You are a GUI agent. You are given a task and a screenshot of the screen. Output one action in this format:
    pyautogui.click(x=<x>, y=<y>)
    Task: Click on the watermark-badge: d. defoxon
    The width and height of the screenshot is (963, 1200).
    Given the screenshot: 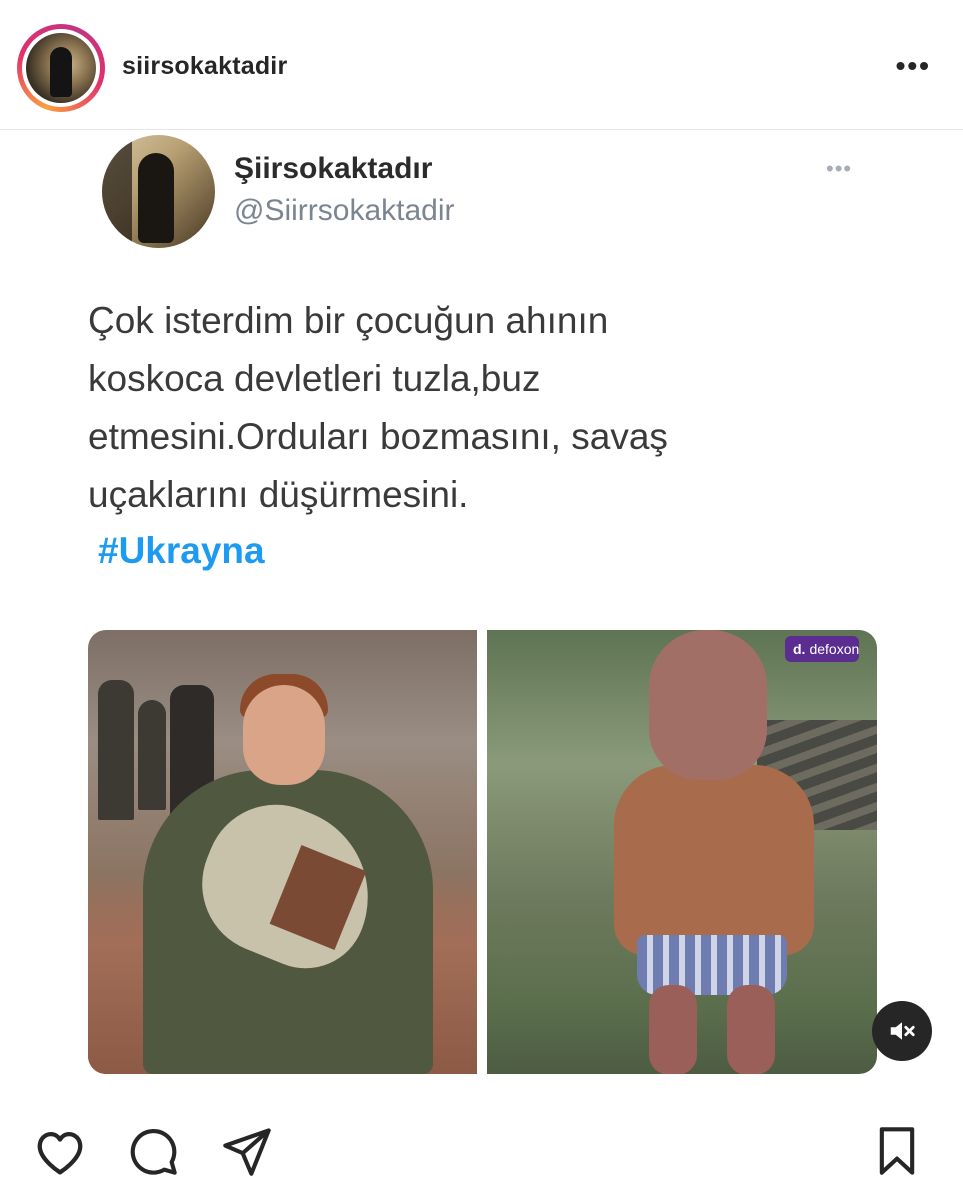 What is the action you would take?
    pyautogui.click(x=822, y=649)
    